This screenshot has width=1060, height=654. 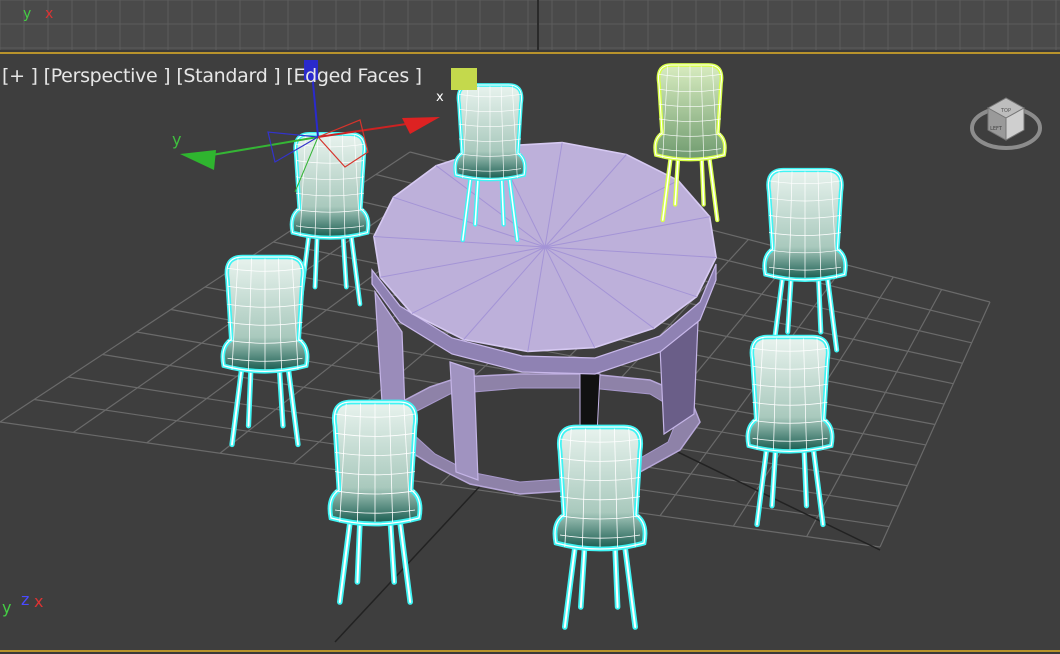 What do you see at coordinates (265, 351) in the screenshot?
I see `chair-left` at bounding box center [265, 351].